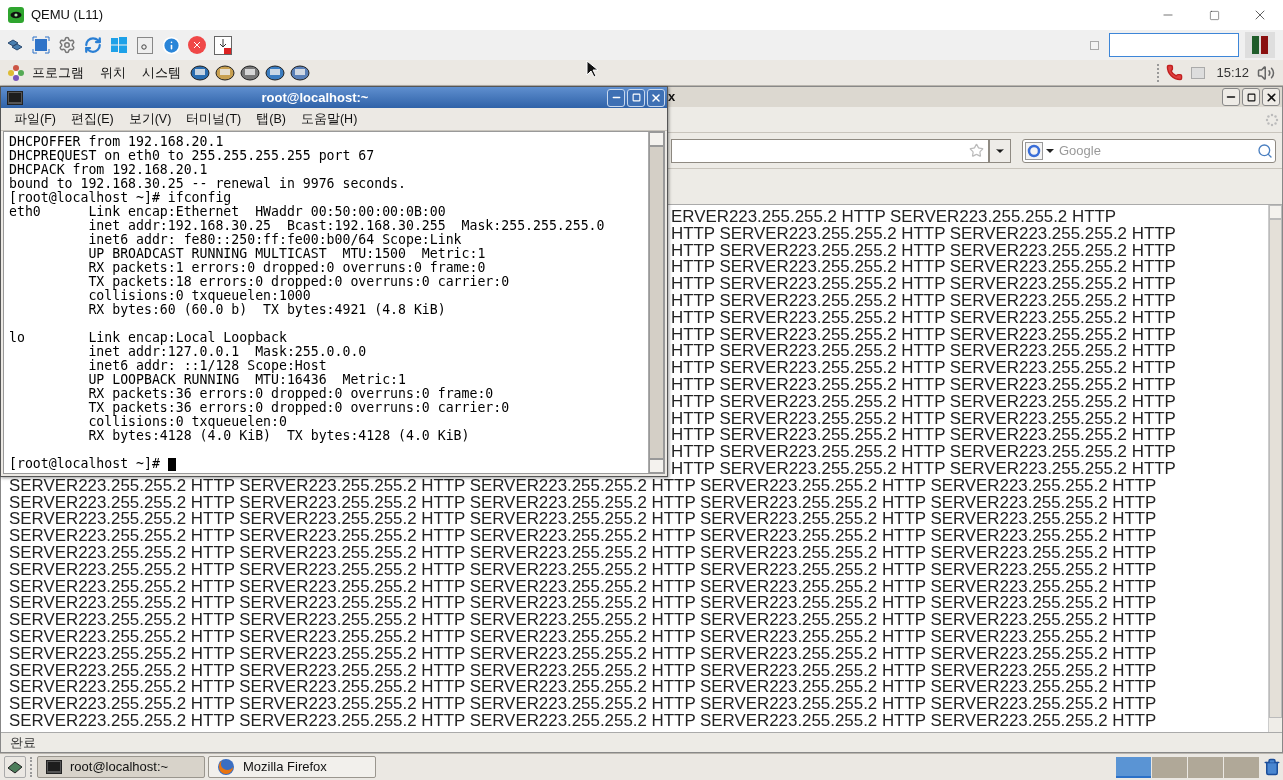 This screenshot has height=780, width=1283. What do you see at coordinates (290, 394) in the screenshot?
I see `terminal-line: RX packets:36 errors:0 dropped:0 overruns:0 frame:0` at bounding box center [290, 394].